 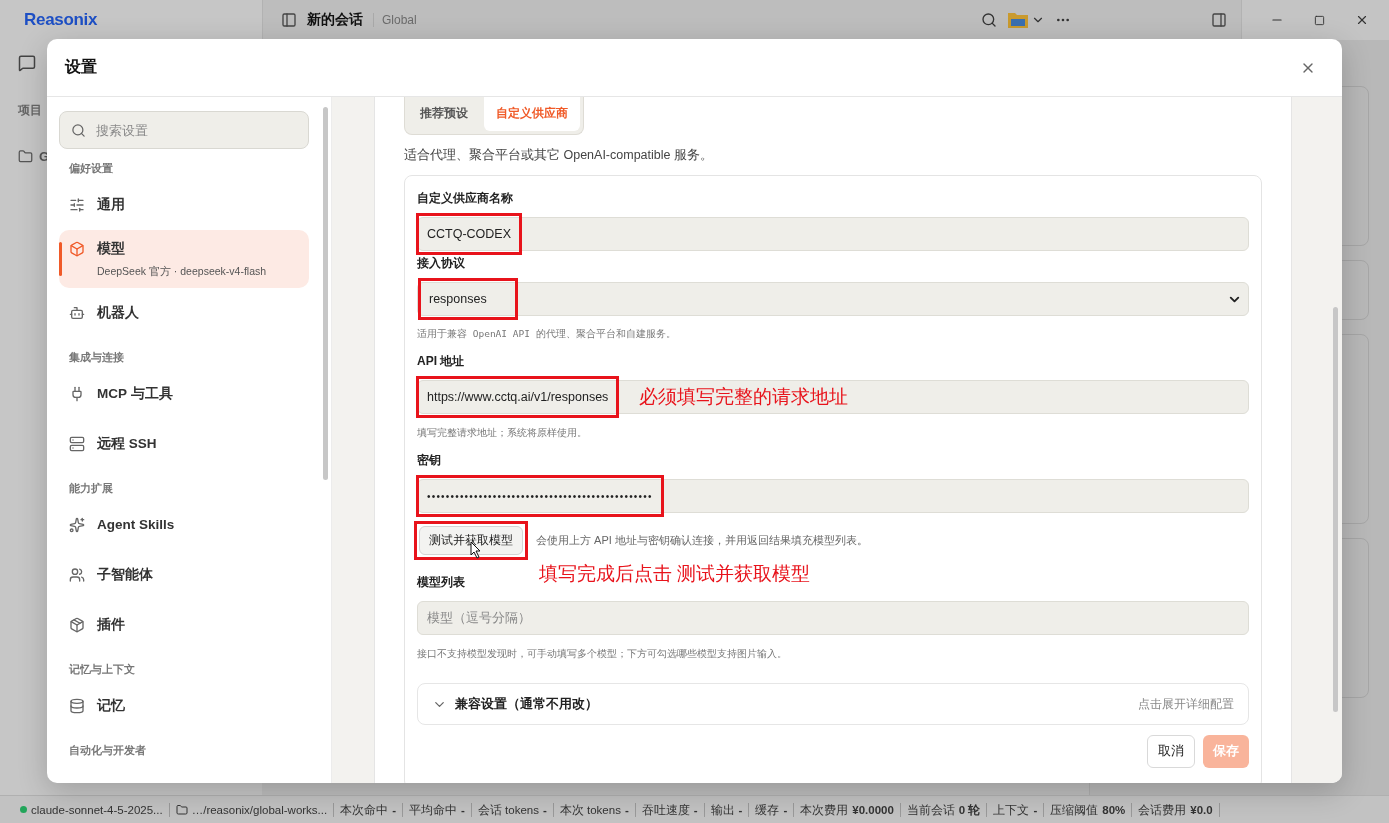 I want to click on nav-item: 记忆, so click(x=184, y=706).